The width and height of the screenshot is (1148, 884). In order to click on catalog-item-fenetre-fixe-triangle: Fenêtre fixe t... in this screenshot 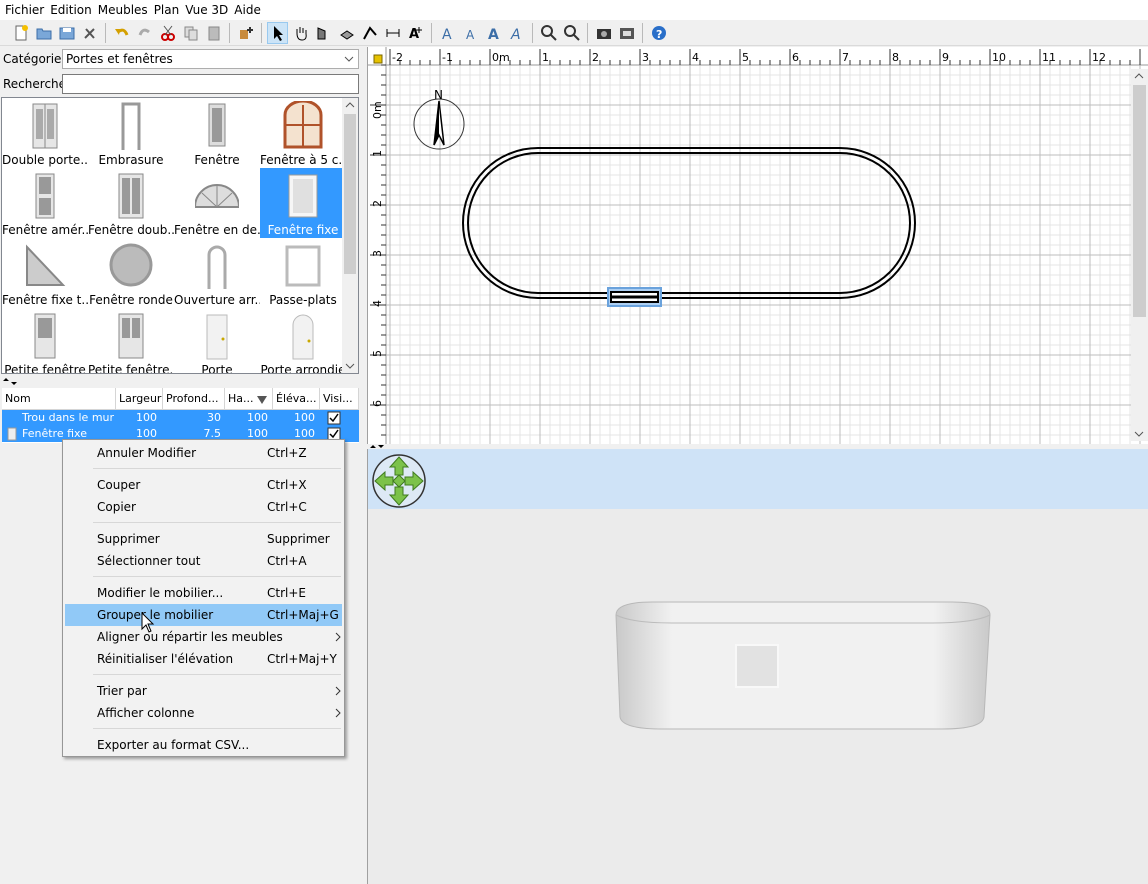, I will do `click(45, 273)`.